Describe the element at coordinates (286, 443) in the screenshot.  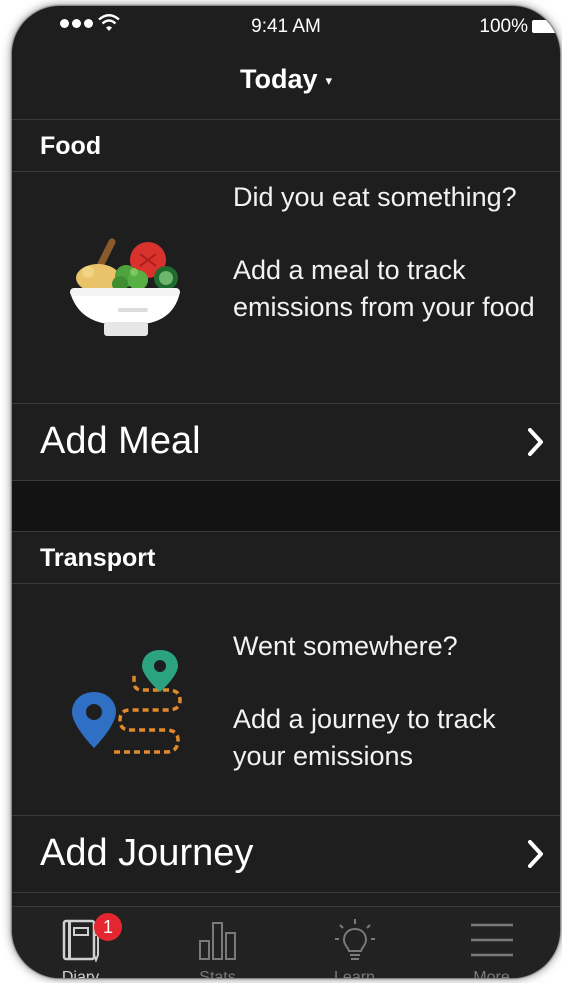
I see `add-meal-button: Add Meal` at that location.